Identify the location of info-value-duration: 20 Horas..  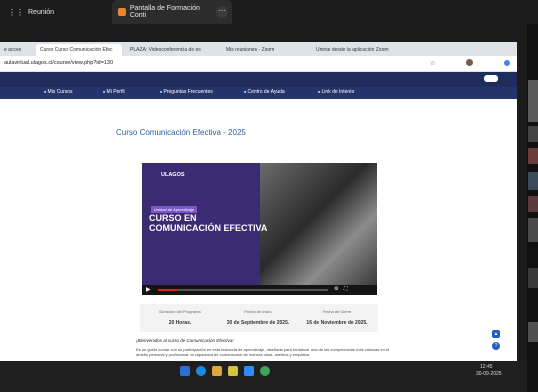
(180, 323).